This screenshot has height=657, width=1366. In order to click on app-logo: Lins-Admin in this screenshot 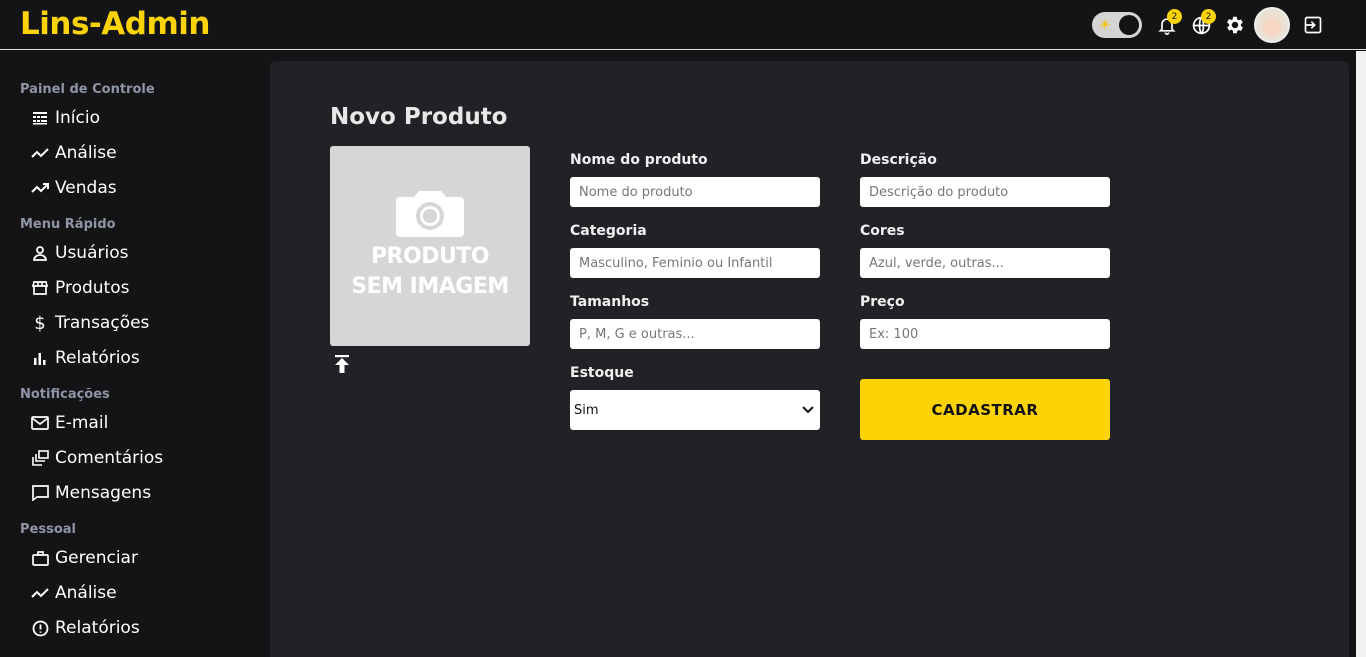, I will do `click(115, 24)`.